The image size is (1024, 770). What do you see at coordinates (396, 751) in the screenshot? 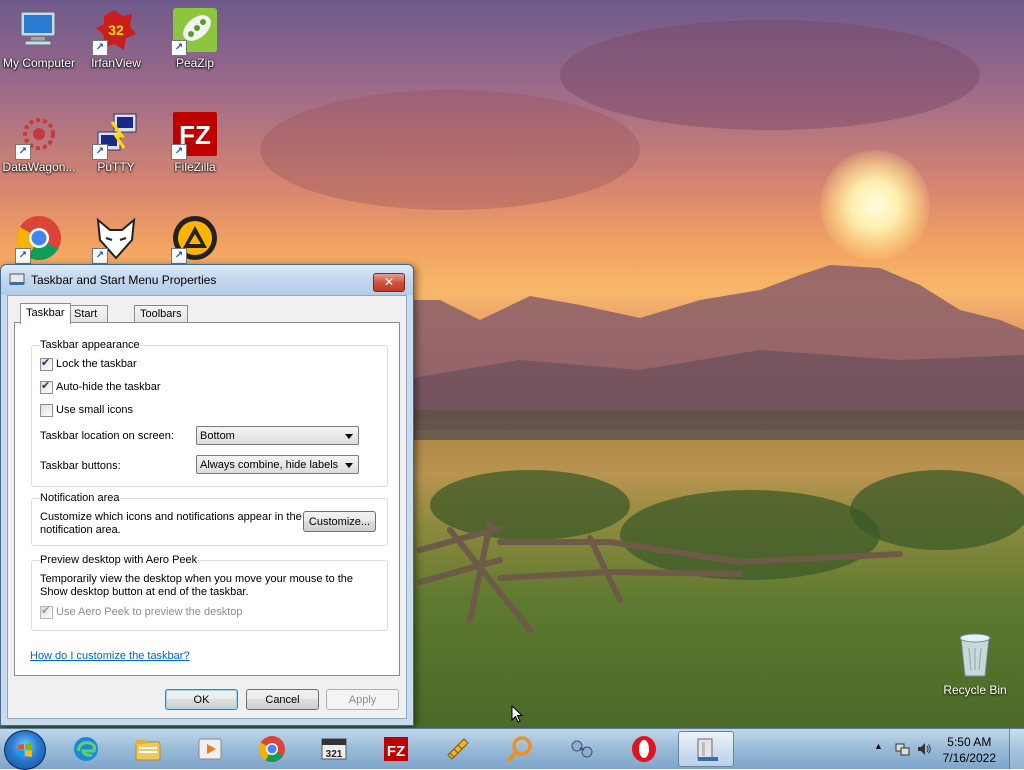
I see `svg-text: FZ` at bounding box center [396, 751].